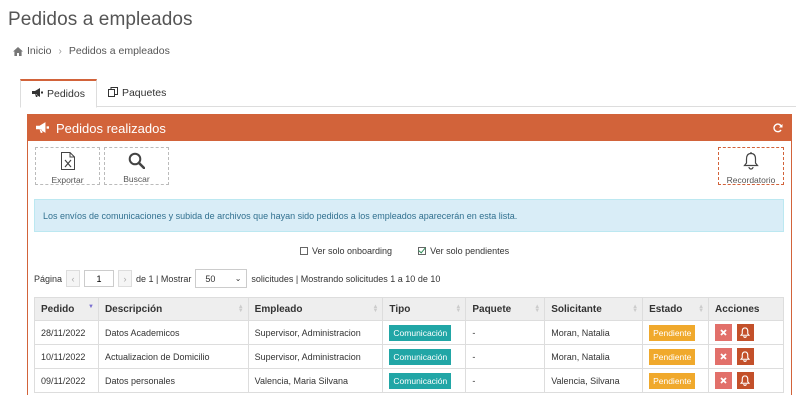  What do you see at coordinates (67, 180) in the screenshot?
I see `export-label: Exportar` at bounding box center [67, 180].